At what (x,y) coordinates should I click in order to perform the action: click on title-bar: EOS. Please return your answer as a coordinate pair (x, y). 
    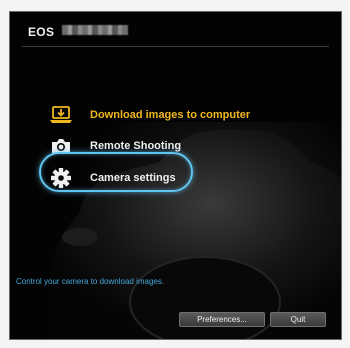
    Looking at the image, I should click on (175, 30).